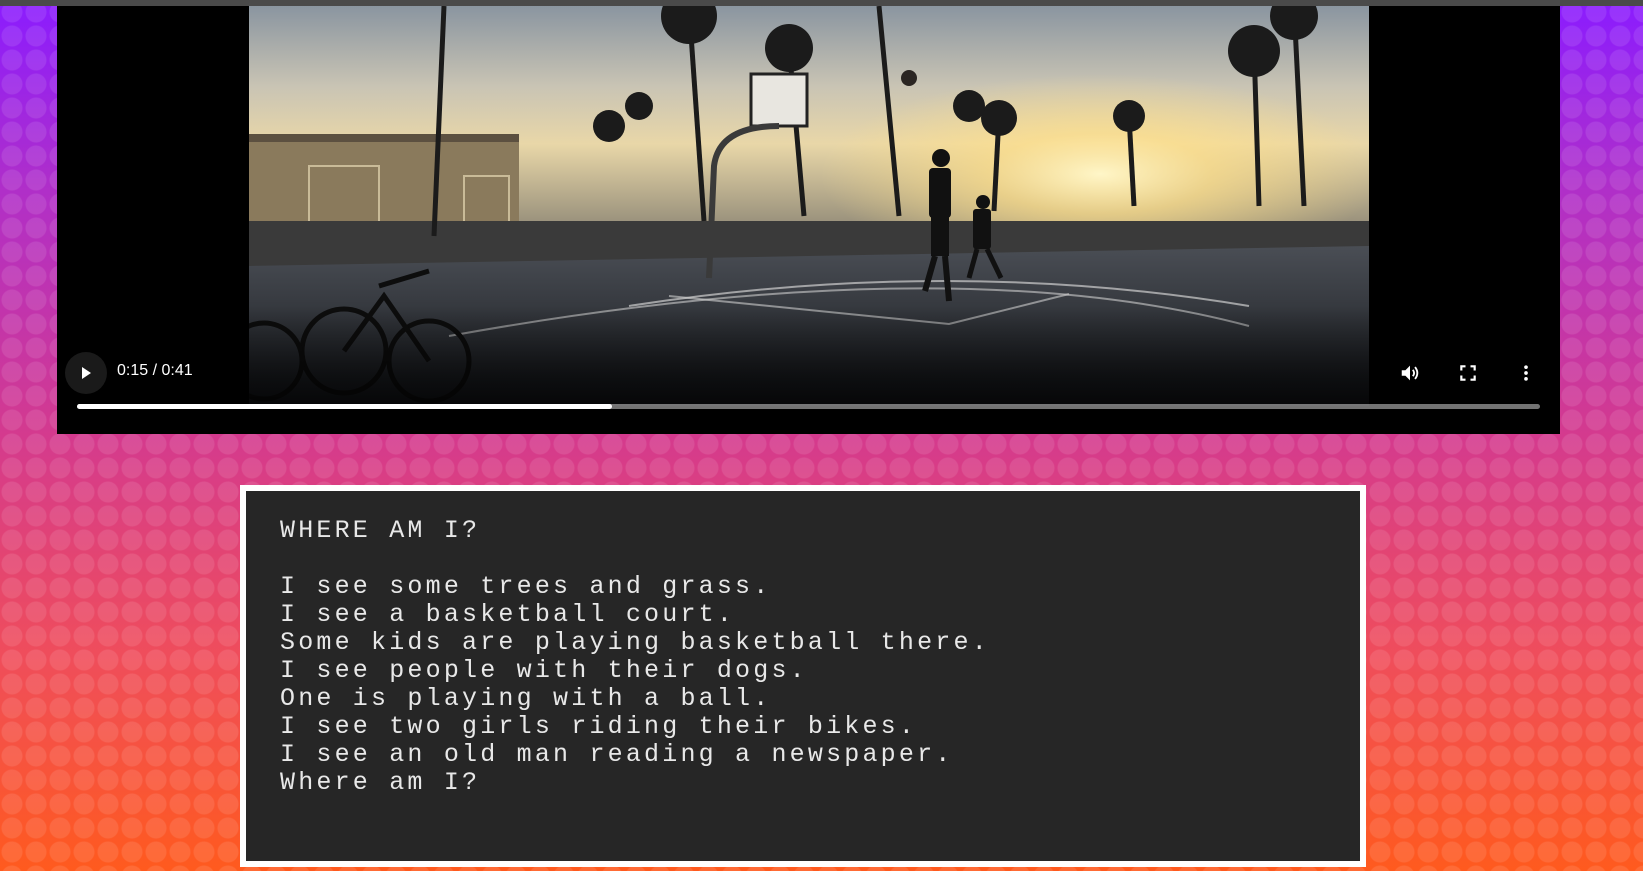 The width and height of the screenshot is (1643, 871). What do you see at coordinates (155, 370) in the screenshot?
I see `time-display: 0:15 / 0:41` at bounding box center [155, 370].